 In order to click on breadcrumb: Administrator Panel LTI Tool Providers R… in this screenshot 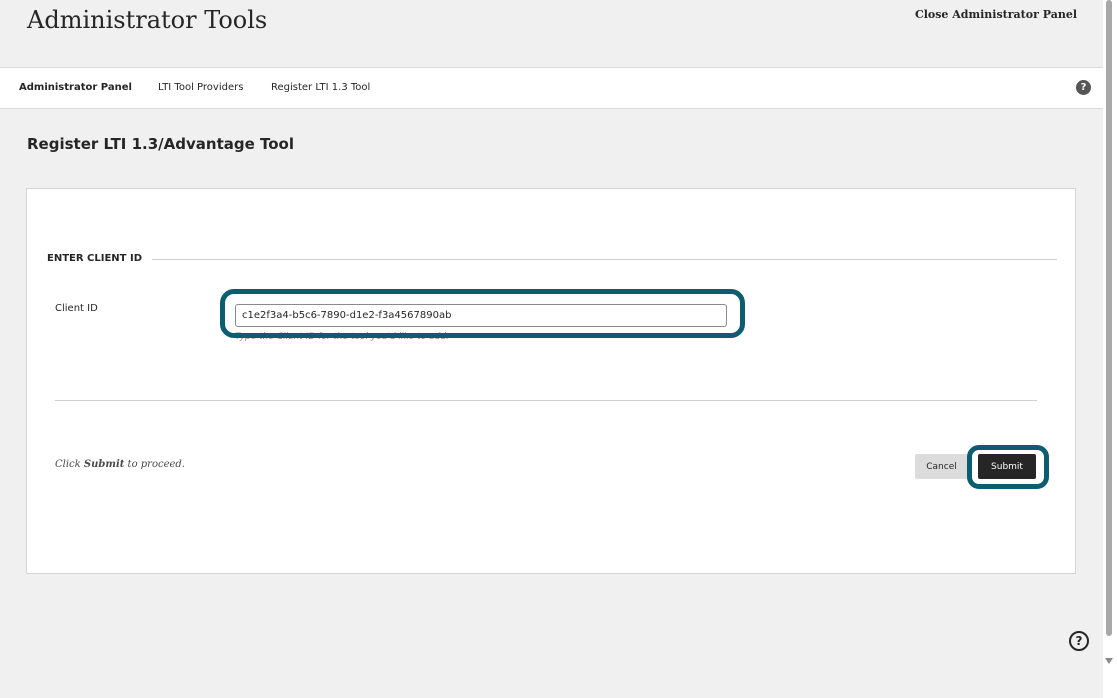, I will do `click(551, 88)`.